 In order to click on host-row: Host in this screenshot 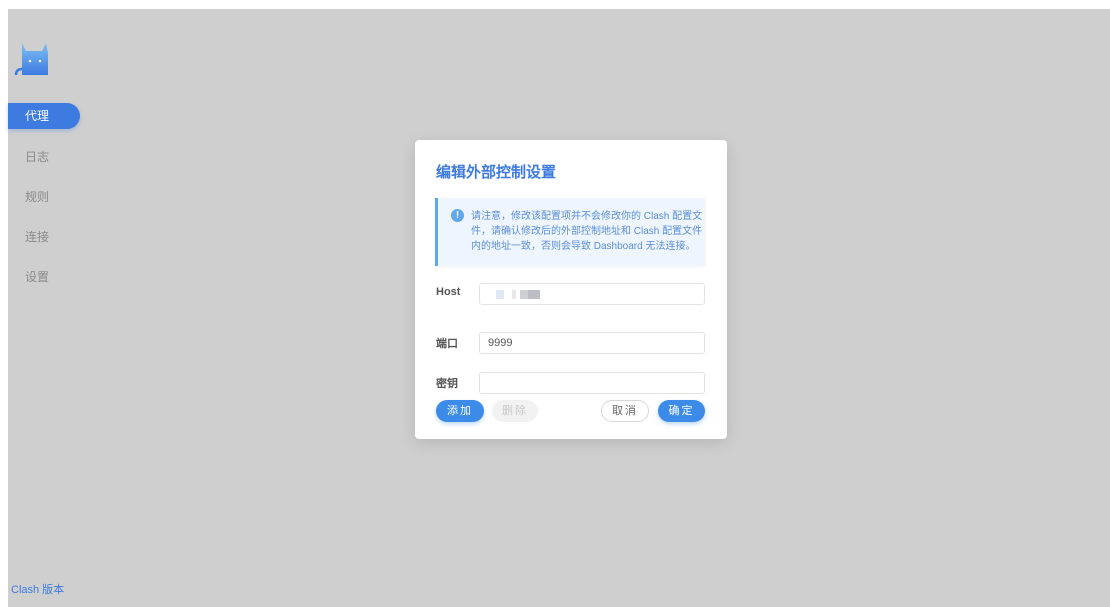, I will do `click(571, 294)`.